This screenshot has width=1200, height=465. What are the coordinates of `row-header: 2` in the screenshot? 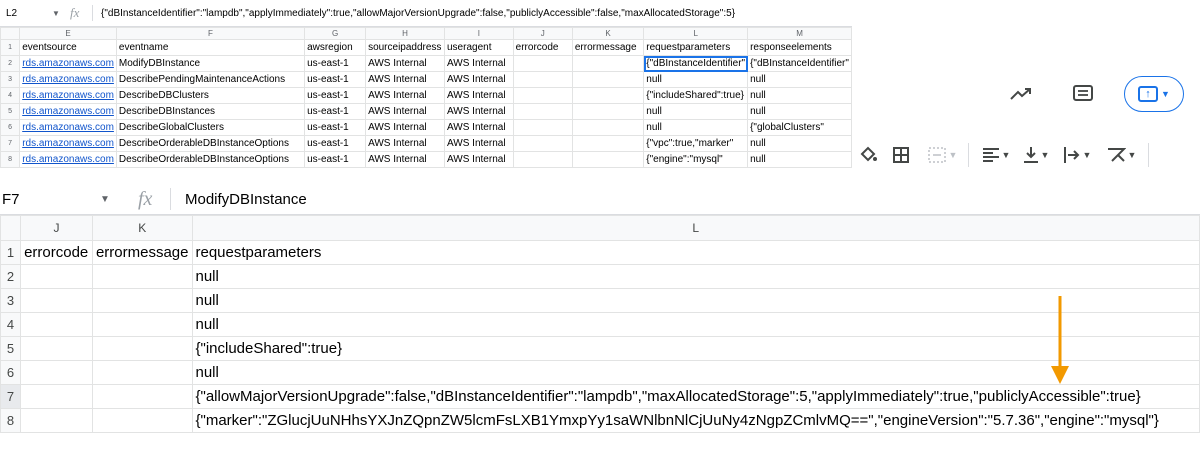 It's located at (11, 276).